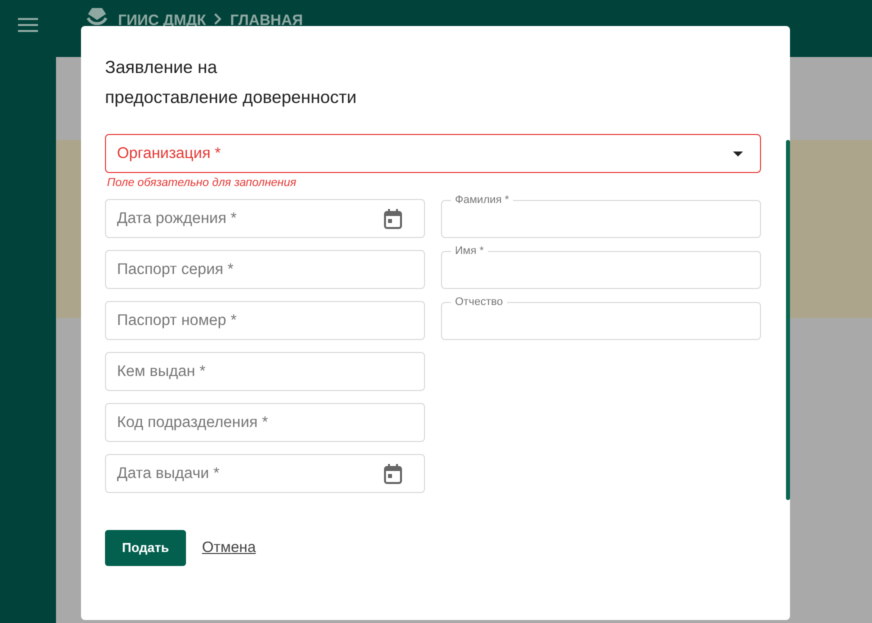  Describe the element at coordinates (231, 82) in the screenshot. I see `dialog-title: Заявление на предоставление доверенности` at that location.